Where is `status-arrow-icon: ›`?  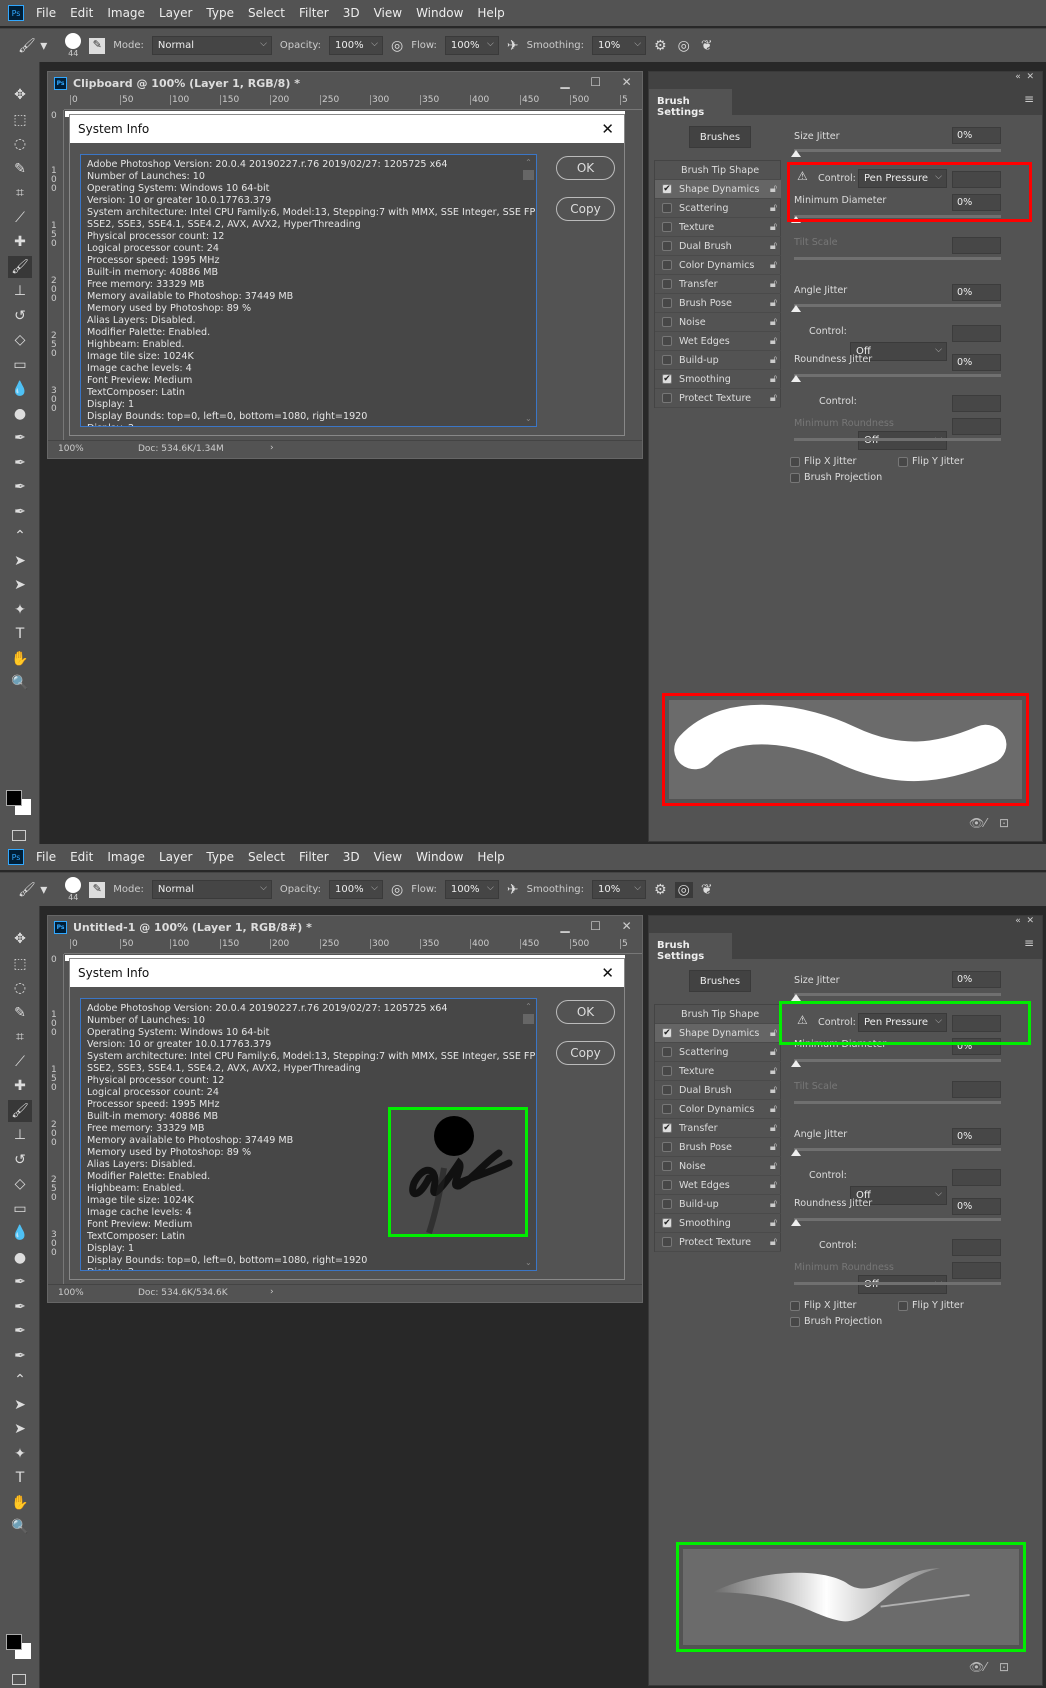 status-arrow-icon: › is located at coordinates (272, 1292).